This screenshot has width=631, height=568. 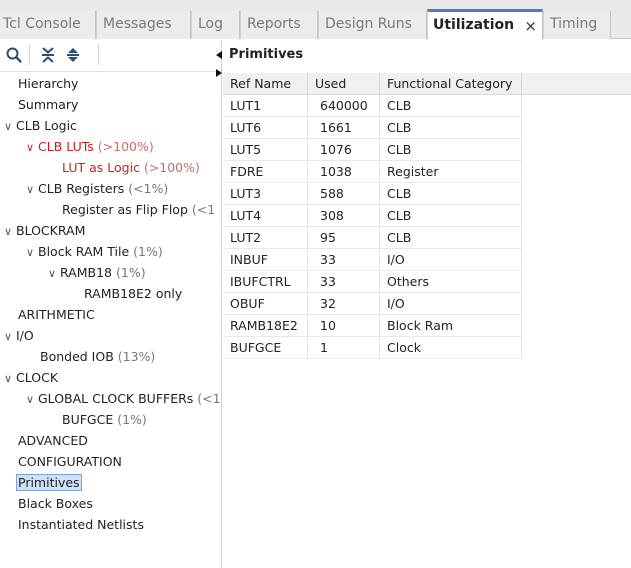 I want to click on tree-item-instantiated-netlists: Instantiated Netlists, so click(x=81, y=524).